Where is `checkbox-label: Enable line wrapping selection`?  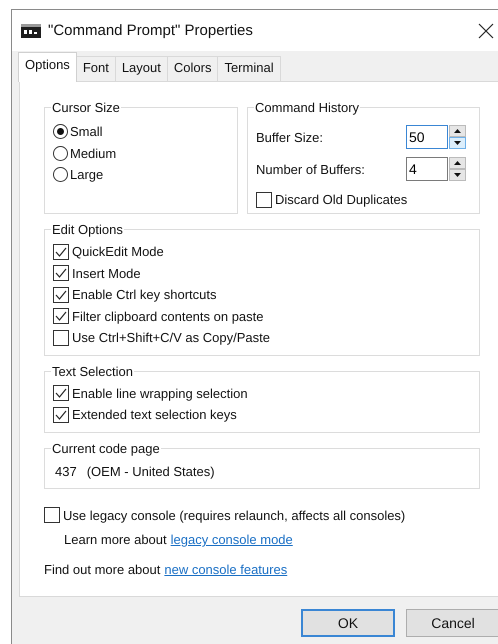
checkbox-label: Enable line wrapping selection is located at coordinates (160, 393).